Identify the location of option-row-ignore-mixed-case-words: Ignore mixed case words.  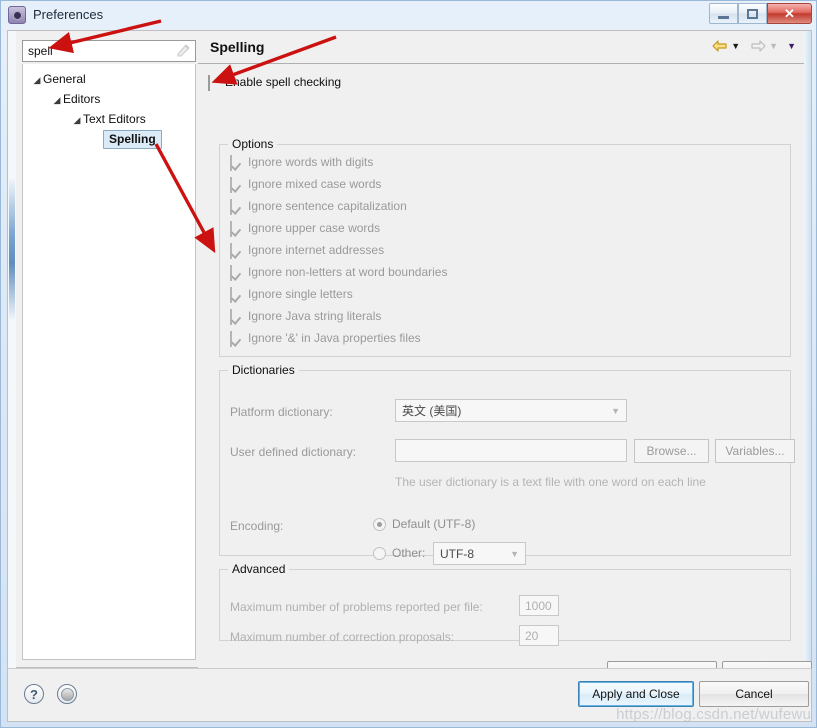
(505, 184).